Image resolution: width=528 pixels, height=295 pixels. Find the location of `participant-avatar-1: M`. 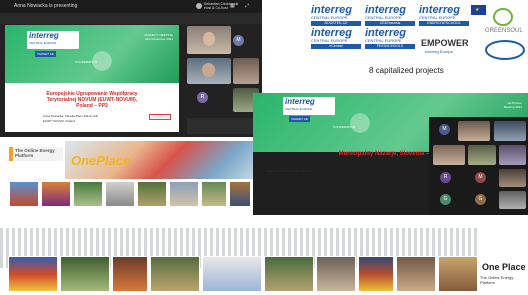

participant-avatar-1: M is located at coordinates (444, 129).